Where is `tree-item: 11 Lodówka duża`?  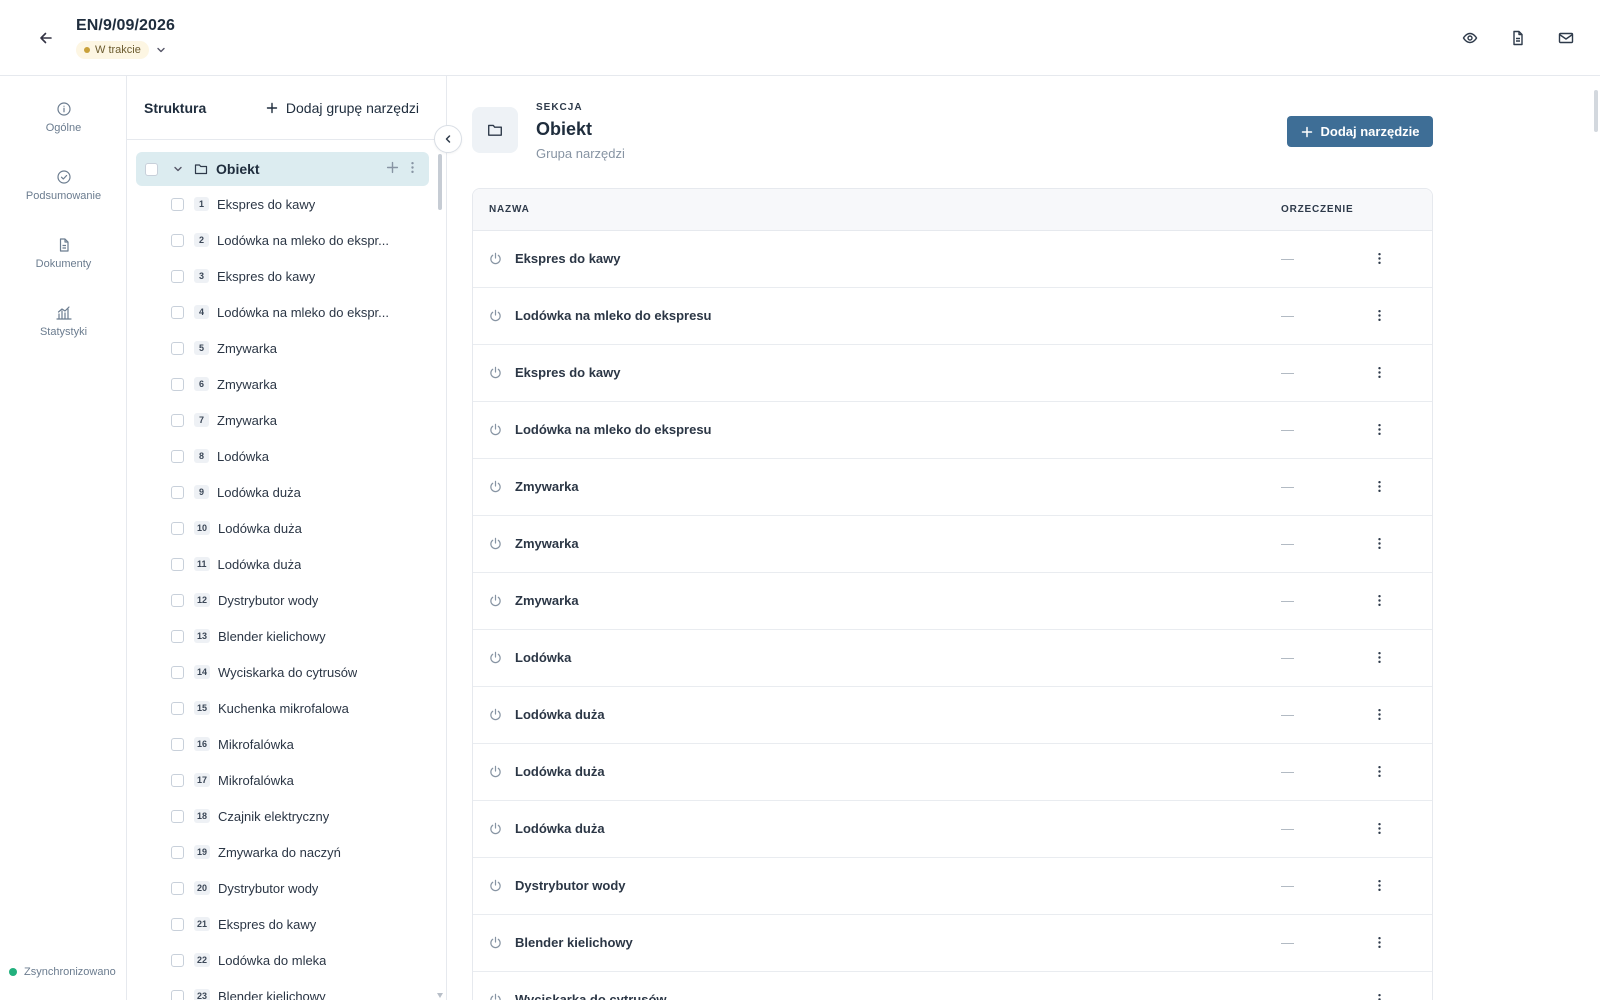 tree-item: 11 Lodówka duża is located at coordinates (282, 564).